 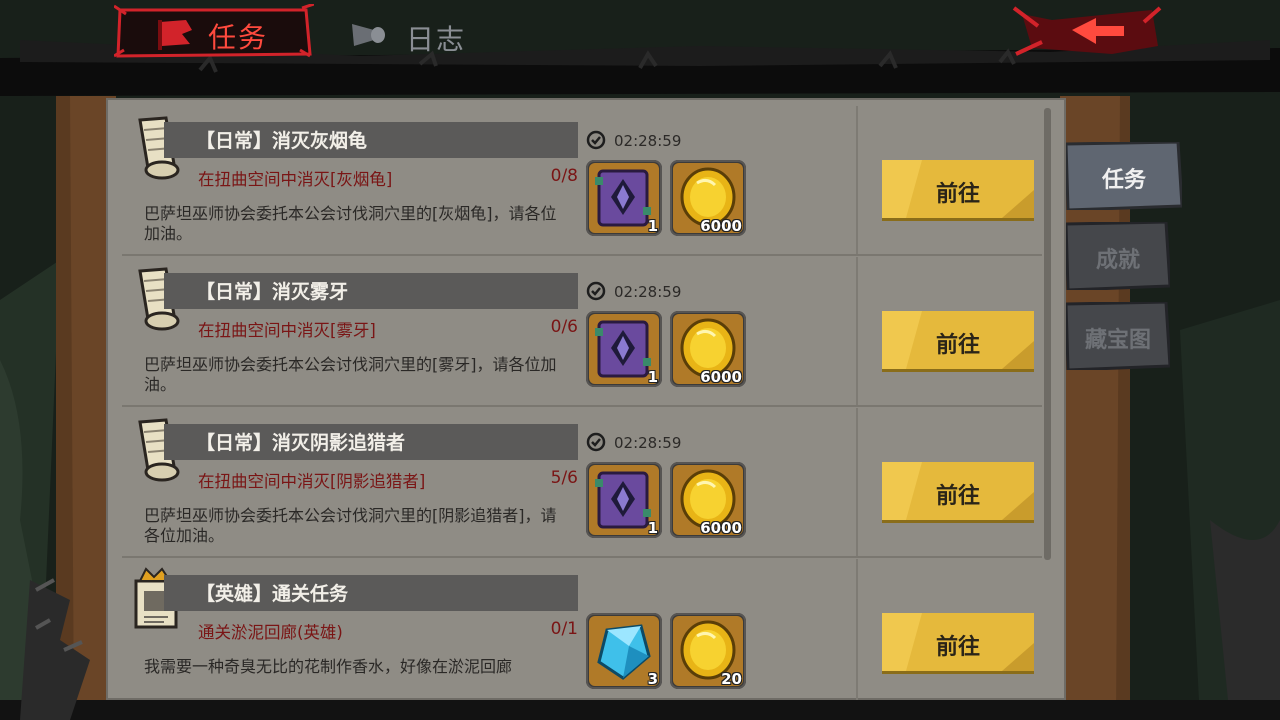 What do you see at coordinates (1117, 340) in the screenshot?
I see `side-tab-treasure-map-label: 藏宝图` at bounding box center [1117, 340].